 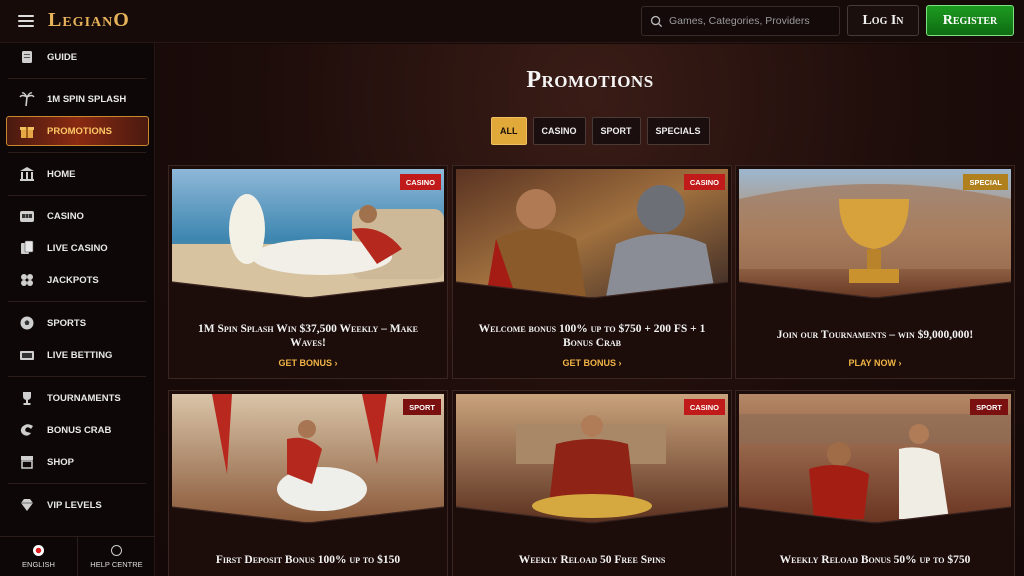 What do you see at coordinates (970, 20) in the screenshot?
I see `register-button: Register` at bounding box center [970, 20].